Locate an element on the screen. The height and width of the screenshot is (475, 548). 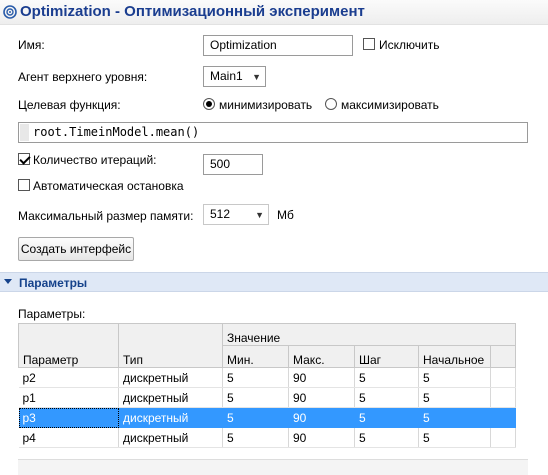
collapse-arrow-icon is located at coordinates (8, 281).